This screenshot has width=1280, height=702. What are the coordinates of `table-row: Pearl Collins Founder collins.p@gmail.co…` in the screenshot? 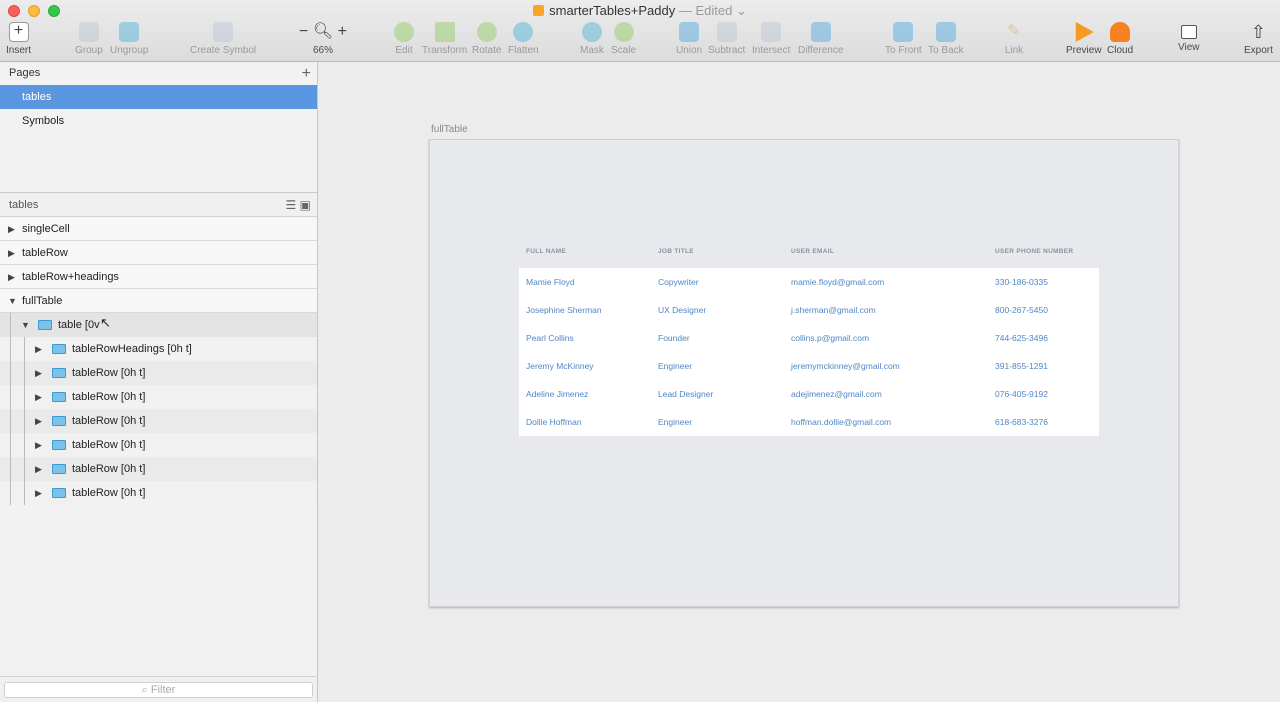 It's located at (809, 338).